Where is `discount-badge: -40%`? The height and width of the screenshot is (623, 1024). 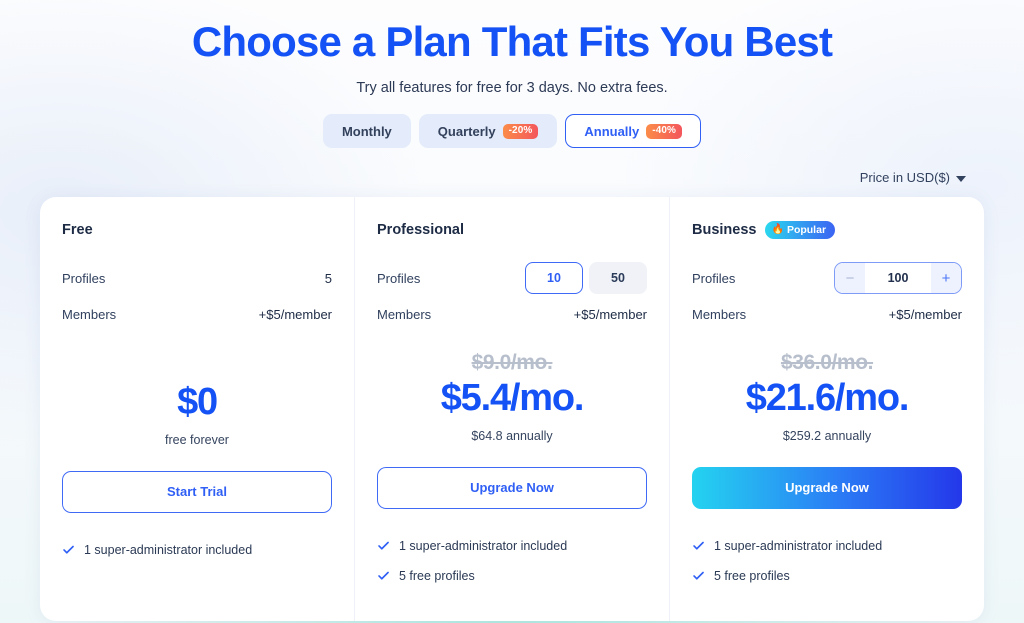
discount-badge: -40% is located at coordinates (664, 131).